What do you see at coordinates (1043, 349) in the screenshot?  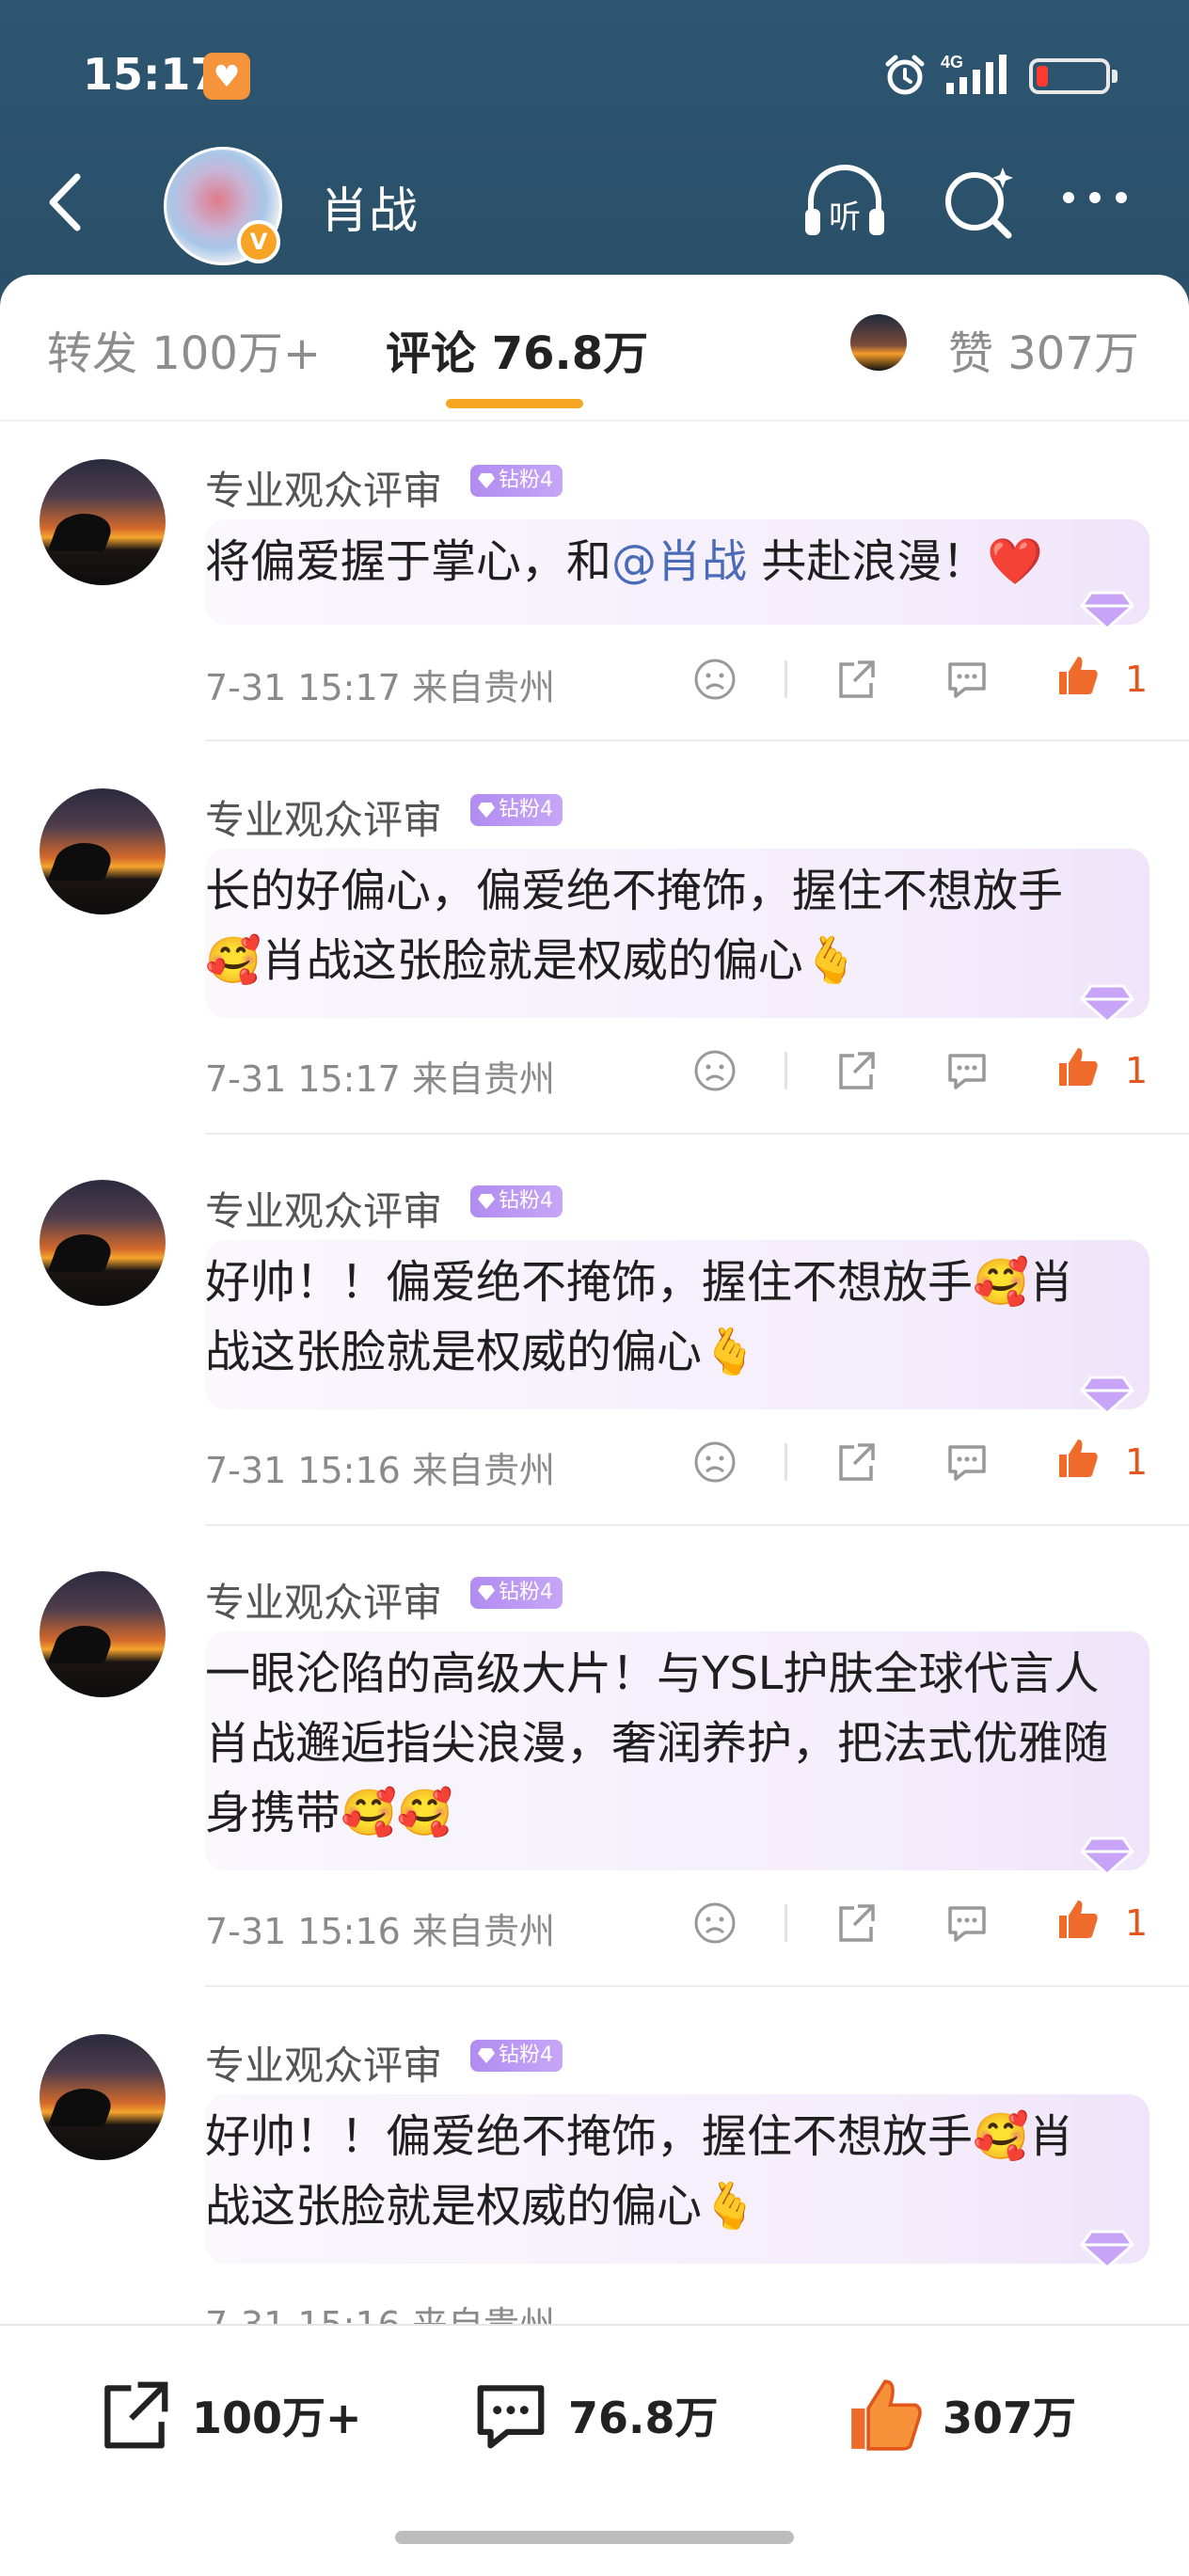 I see `tab-likes: 赞 307万` at bounding box center [1043, 349].